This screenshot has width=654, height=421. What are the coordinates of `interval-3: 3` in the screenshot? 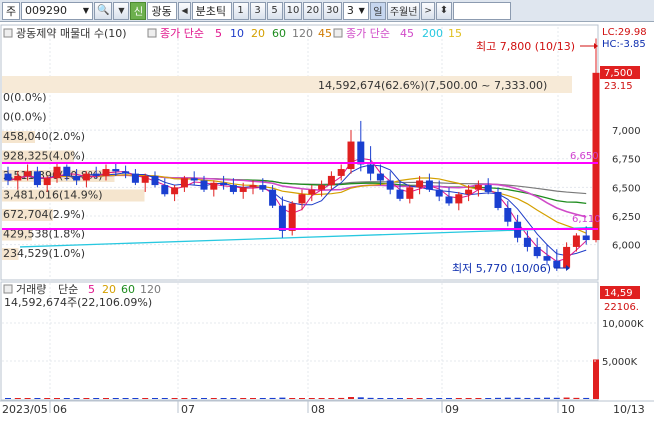 It's located at (257, 10).